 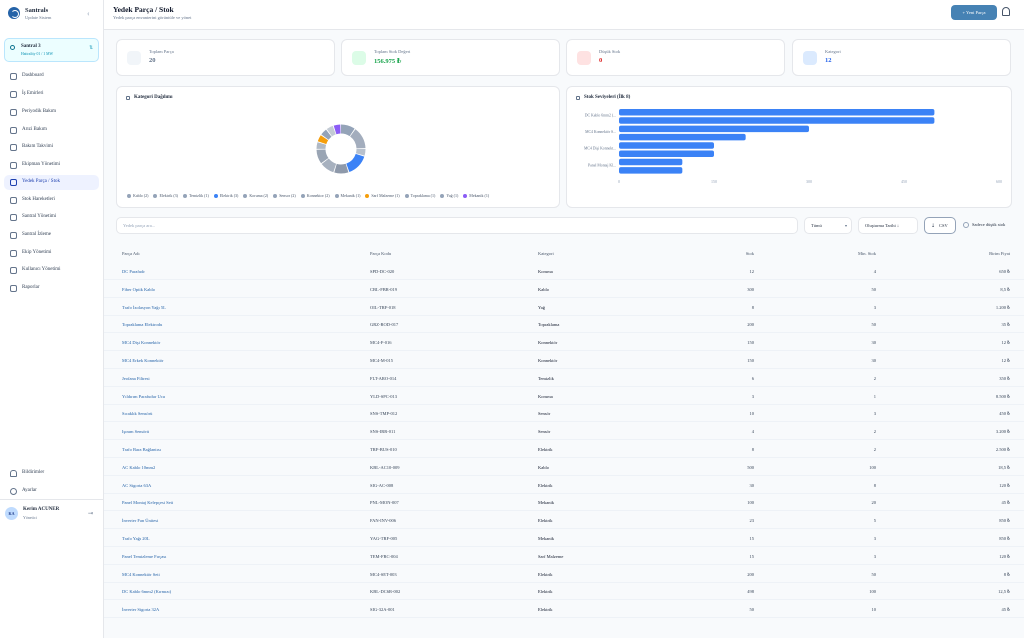 What do you see at coordinates (985, 253) in the screenshot?
I see `col-unit-price: Birim Fiyat` at bounding box center [985, 253].